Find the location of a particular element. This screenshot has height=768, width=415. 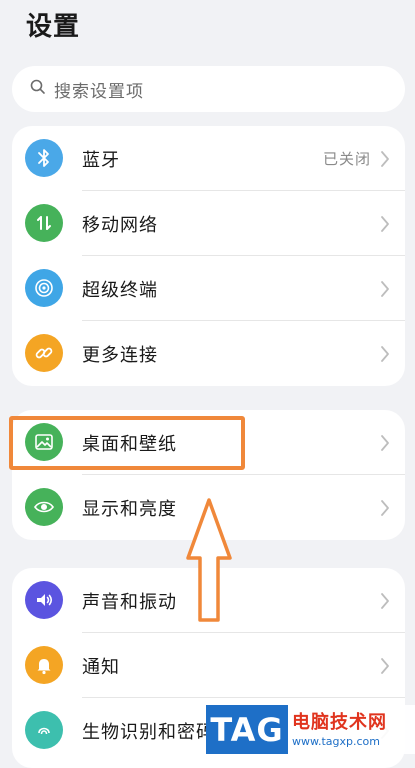

settings-item-notifications: 通知 is located at coordinates (208, 665).